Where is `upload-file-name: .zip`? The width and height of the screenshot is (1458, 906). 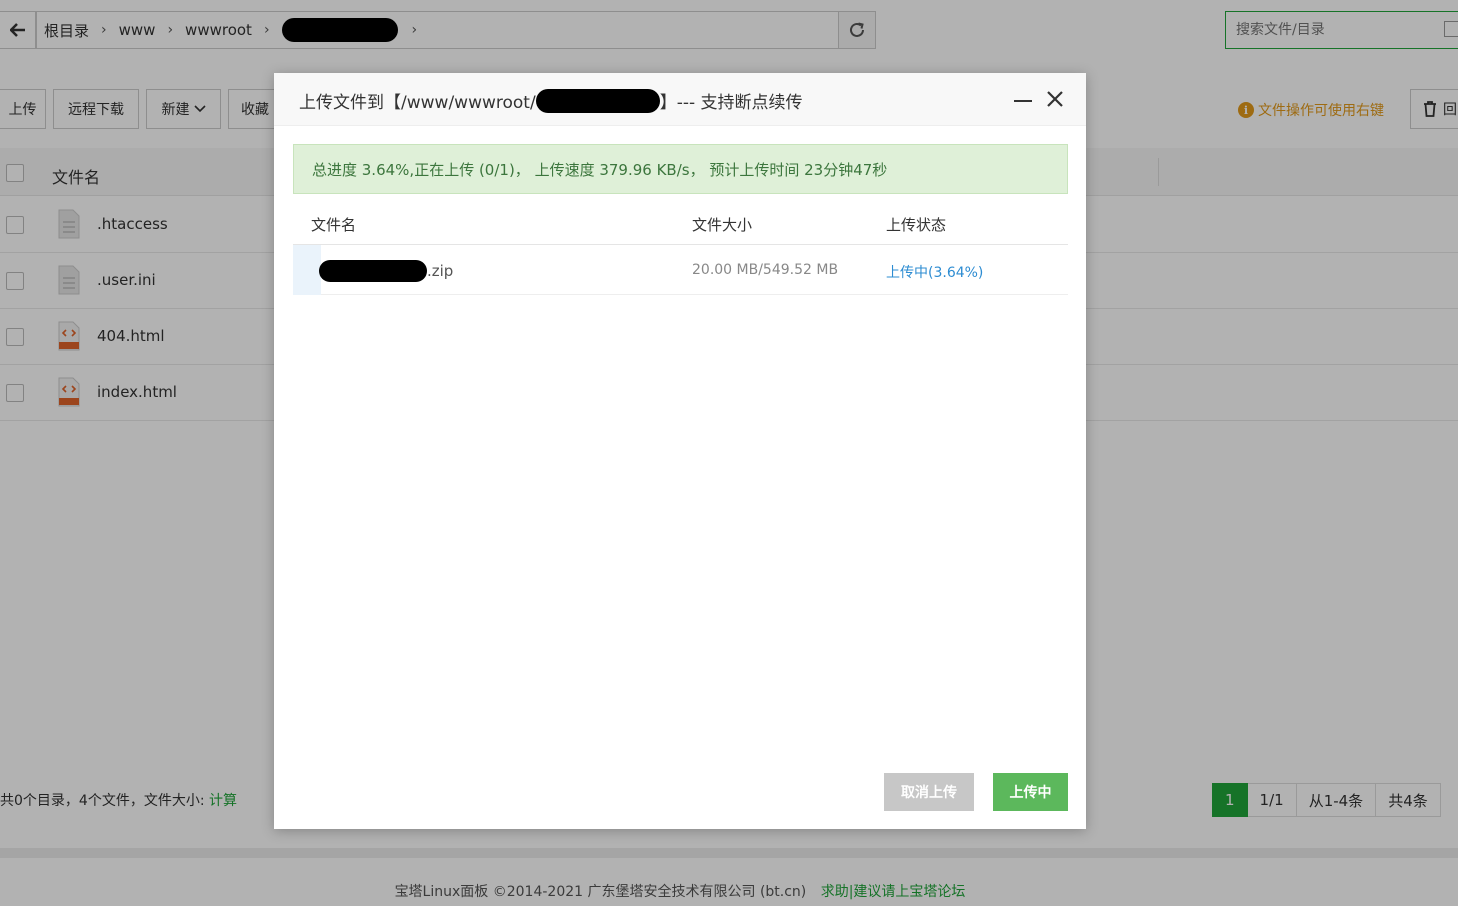 upload-file-name: .zip is located at coordinates (386, 271).